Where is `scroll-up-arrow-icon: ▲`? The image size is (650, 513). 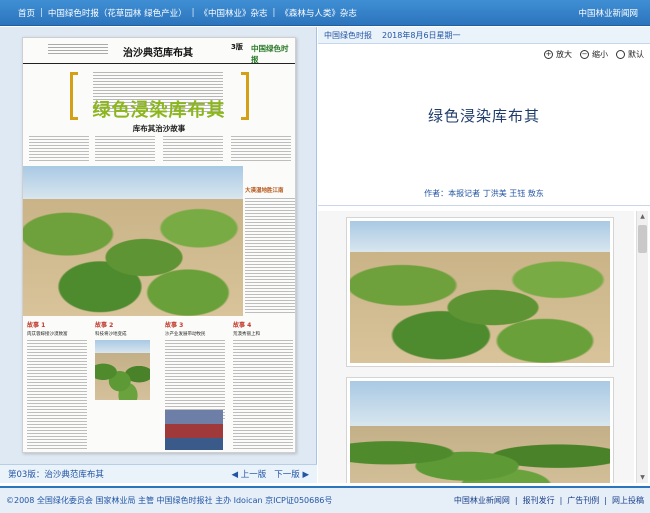 scroll-up-arrow-icon: ▲ is located at coordinates (642, 216).